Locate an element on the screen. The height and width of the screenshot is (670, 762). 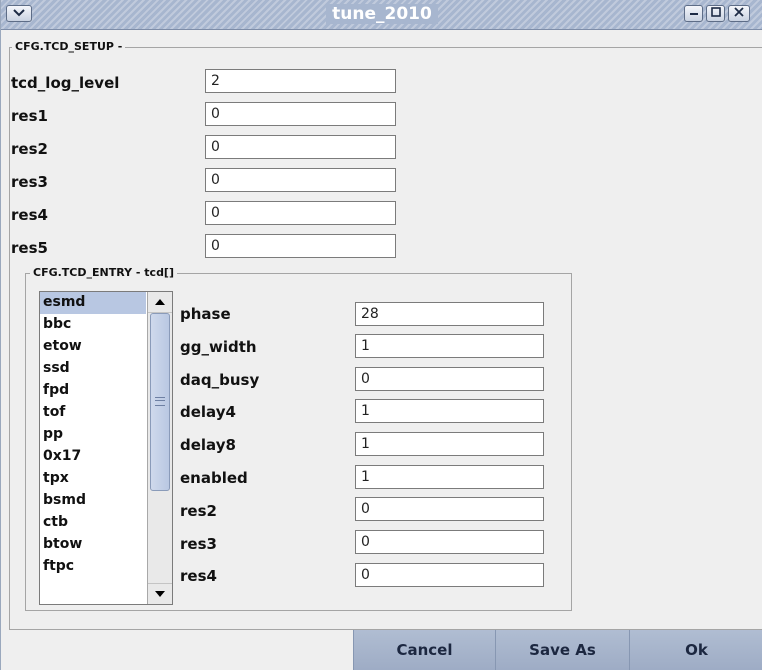
entry-label-phase: phase is located at coordinates (205, 314).